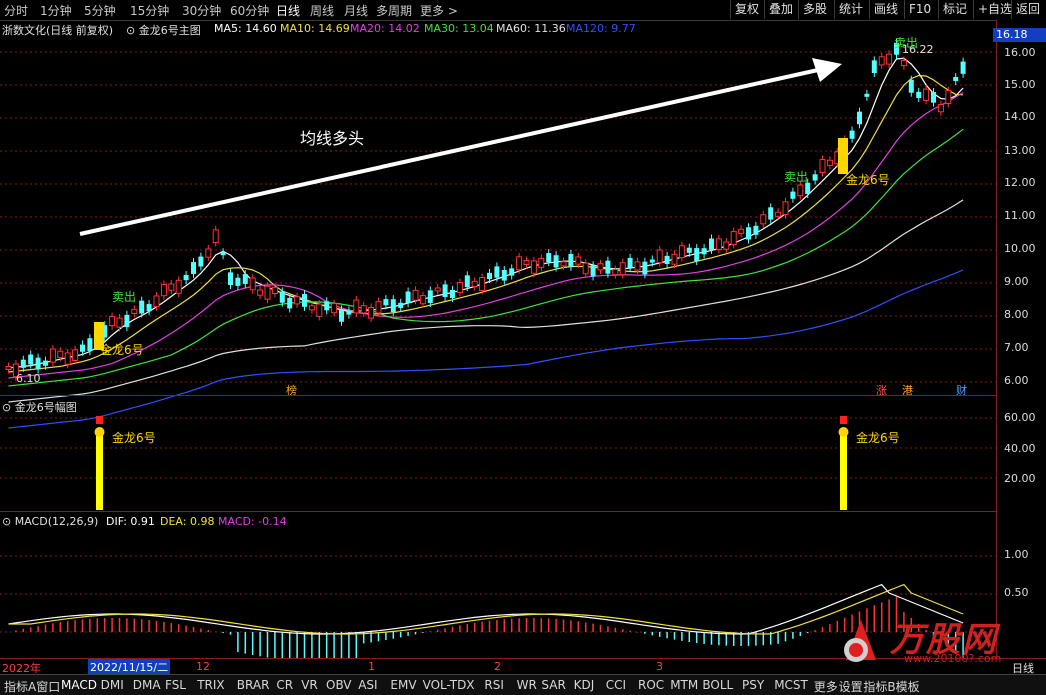 This screenshot has height=695, width=1046. I want to click on period-5min: 5分钟, so click(100, 10).